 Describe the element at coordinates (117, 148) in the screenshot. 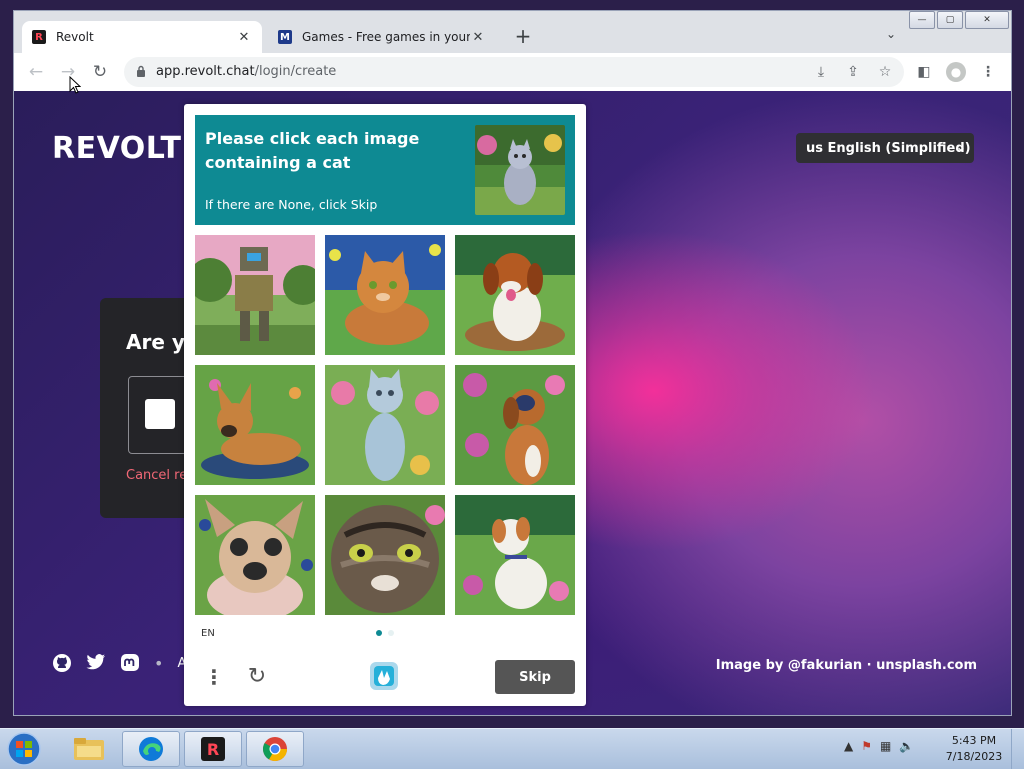

I see `revolt-logo: REVOLT` at that location.